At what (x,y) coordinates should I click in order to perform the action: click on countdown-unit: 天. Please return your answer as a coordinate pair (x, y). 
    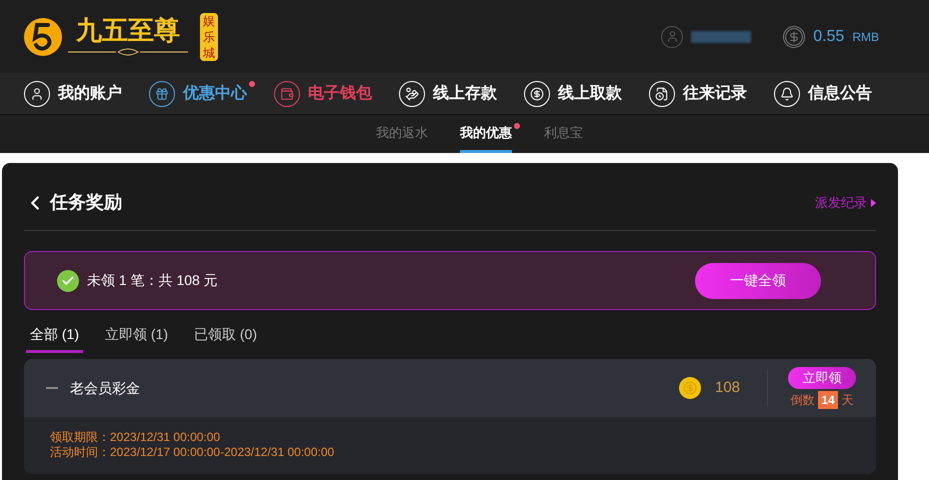
    Looking at the image, I should click on (848, 400).